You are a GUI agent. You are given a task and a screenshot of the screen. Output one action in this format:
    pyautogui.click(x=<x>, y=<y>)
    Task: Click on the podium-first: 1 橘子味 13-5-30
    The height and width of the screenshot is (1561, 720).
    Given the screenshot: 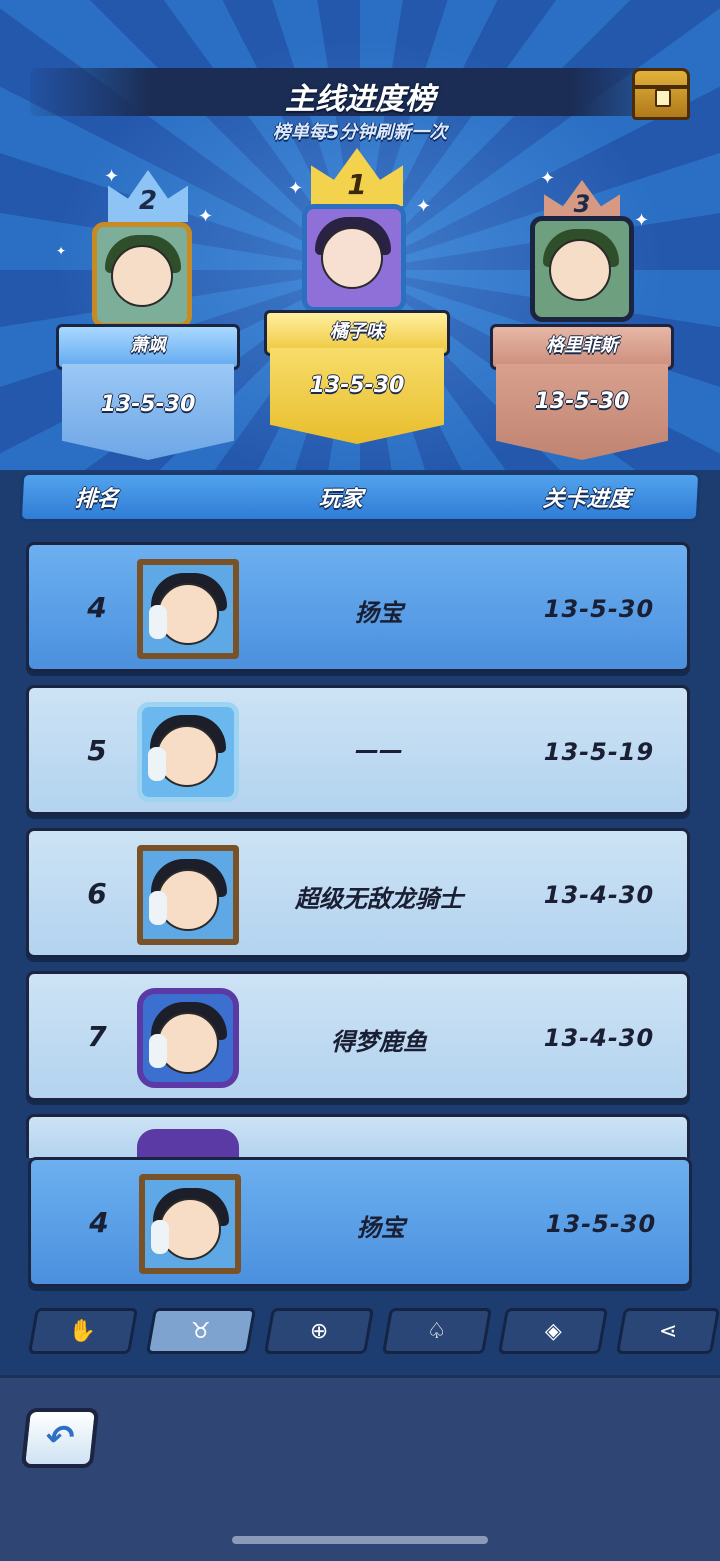 What is the action you would take?
    pyautogui.click(x=357, y=295)
    